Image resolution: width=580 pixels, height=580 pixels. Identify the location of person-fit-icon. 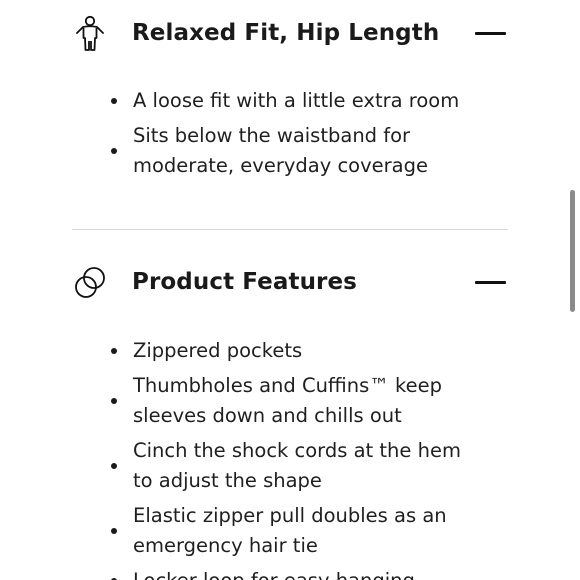
(90, 34).